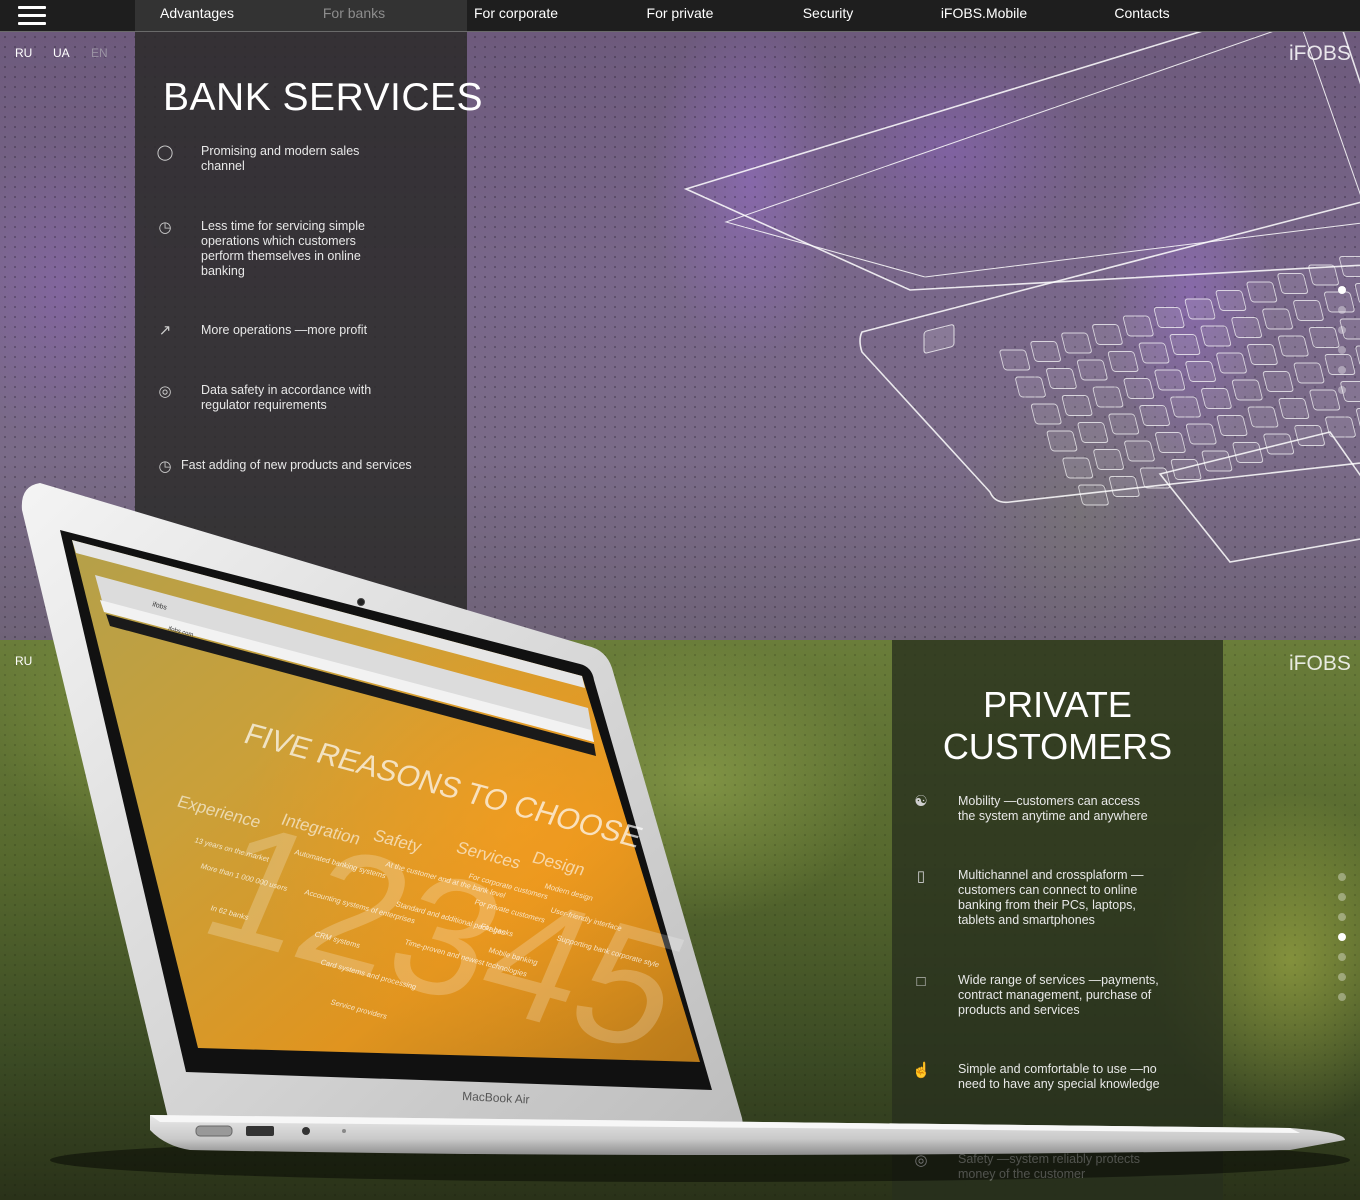  What do you see at coordinates (32, 16) in the screenshot?
I see `menu-icon` at bounding box center [32, 16].